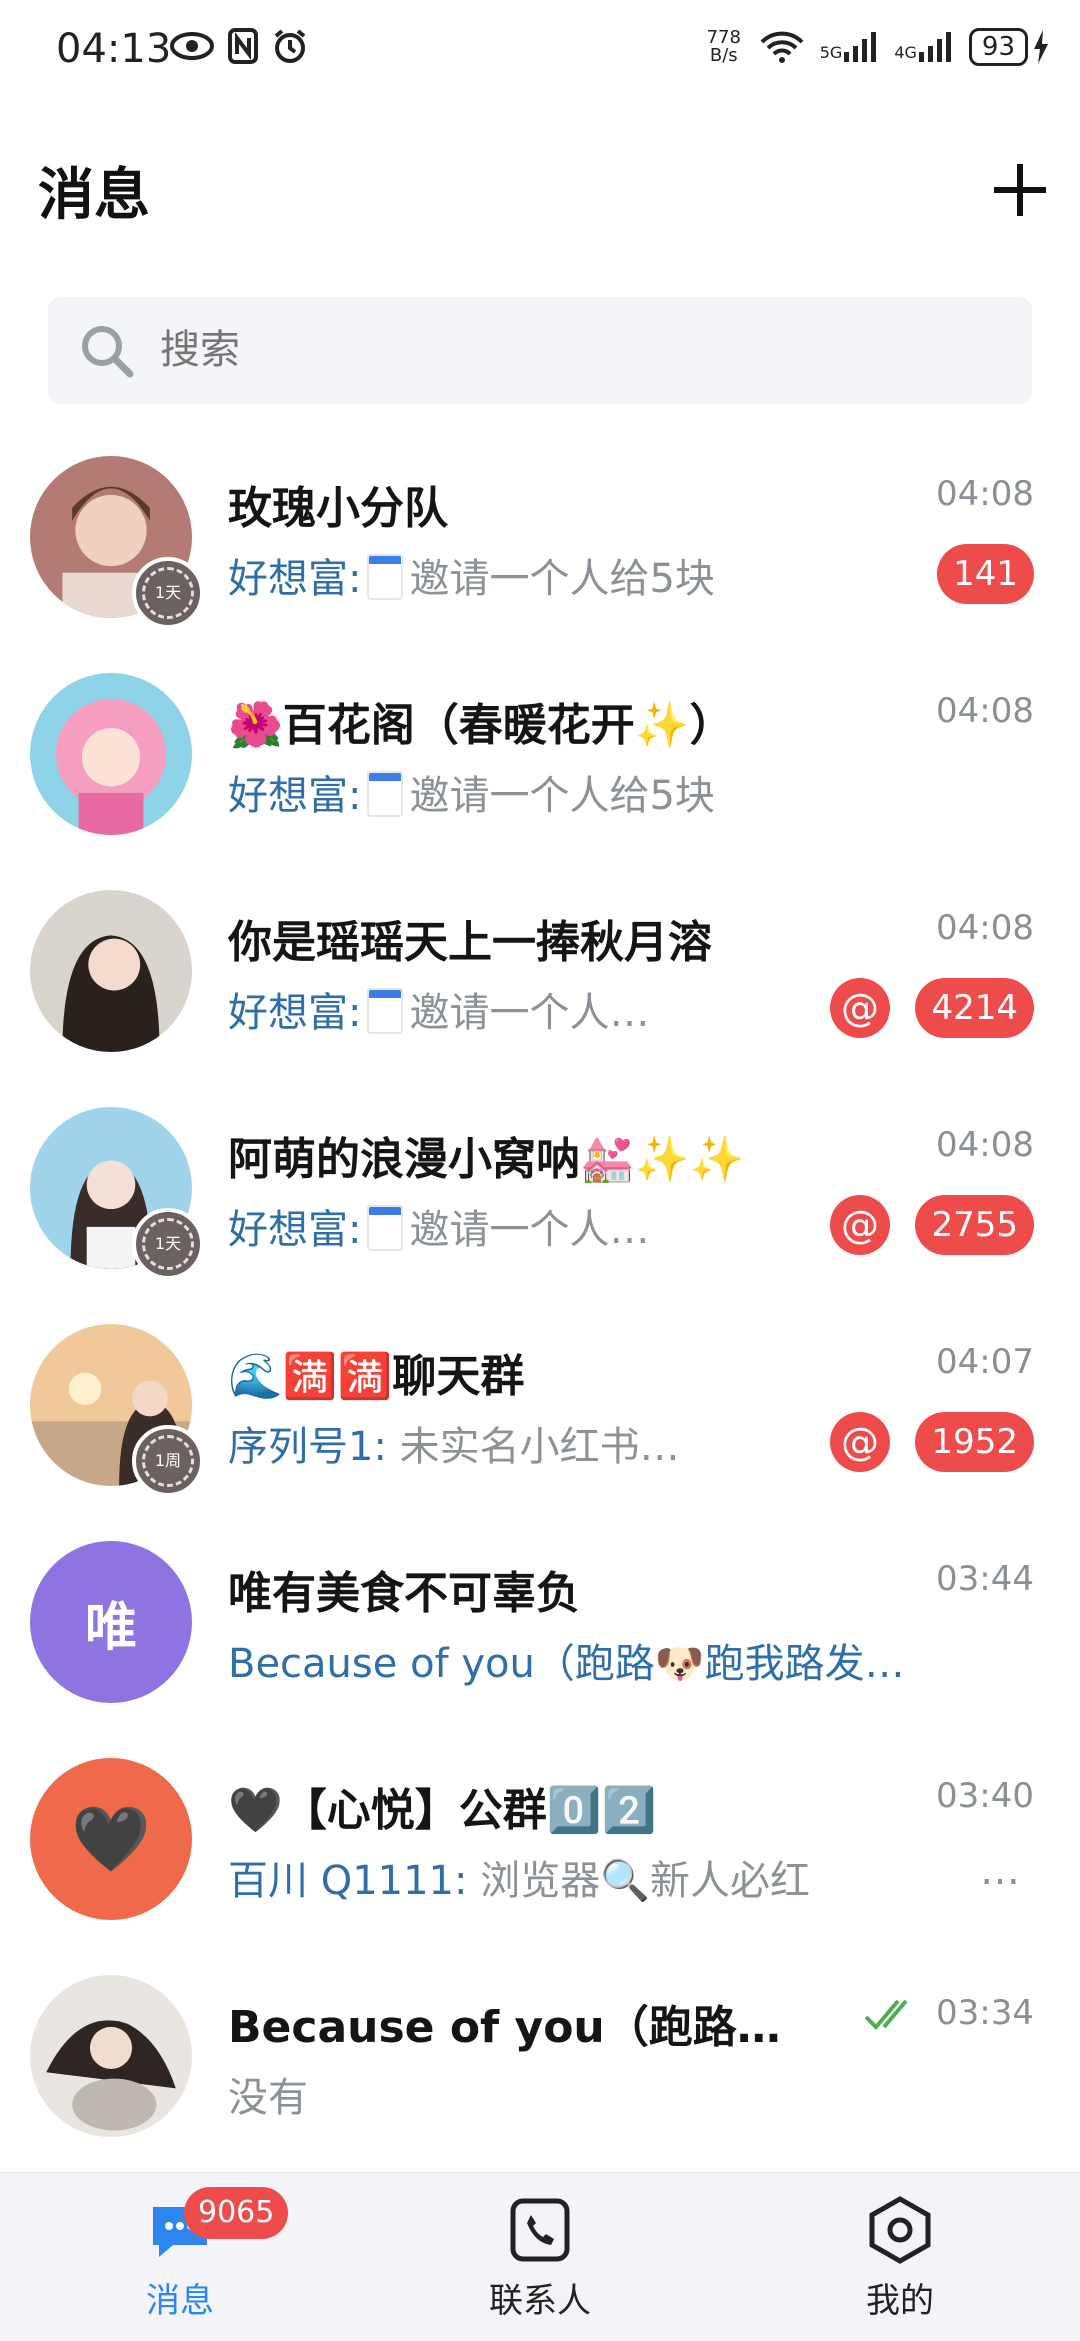  What do you see at coordinates (290, 46) in the screenshot?
I see `alarm-icon` at bounding box center [290, 46].